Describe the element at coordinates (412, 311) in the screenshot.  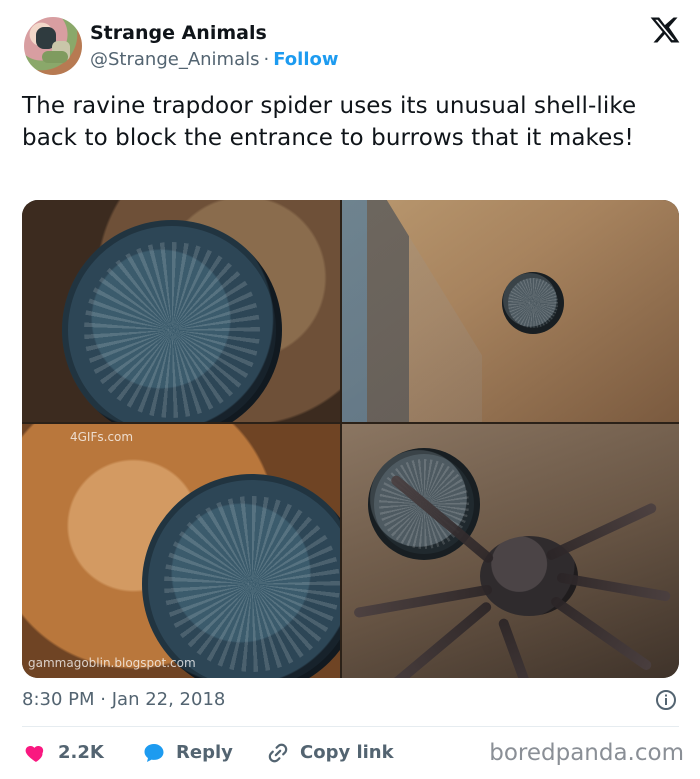
I see `tool-blade` at that location.